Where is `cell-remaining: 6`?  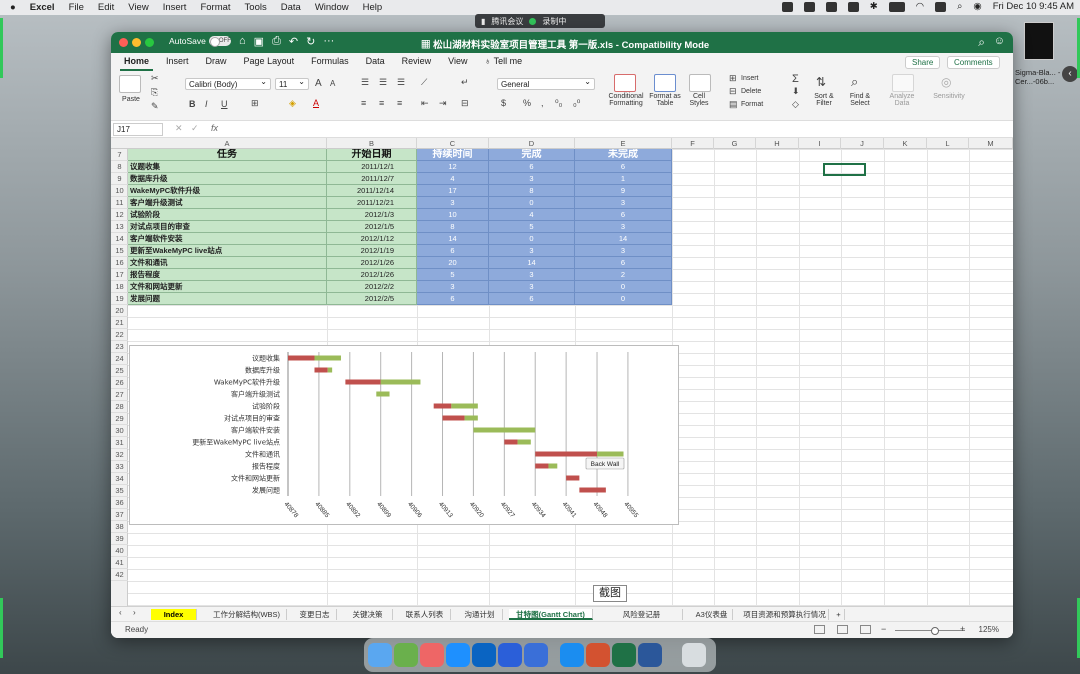
cell-remaining: 6 is located at coordinates (623, 263).